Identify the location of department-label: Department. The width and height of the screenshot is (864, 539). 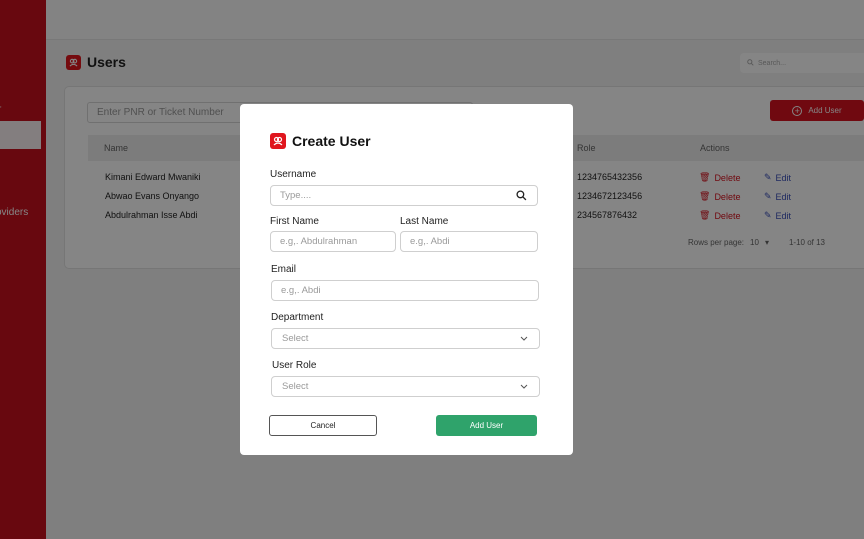
(297, 317).